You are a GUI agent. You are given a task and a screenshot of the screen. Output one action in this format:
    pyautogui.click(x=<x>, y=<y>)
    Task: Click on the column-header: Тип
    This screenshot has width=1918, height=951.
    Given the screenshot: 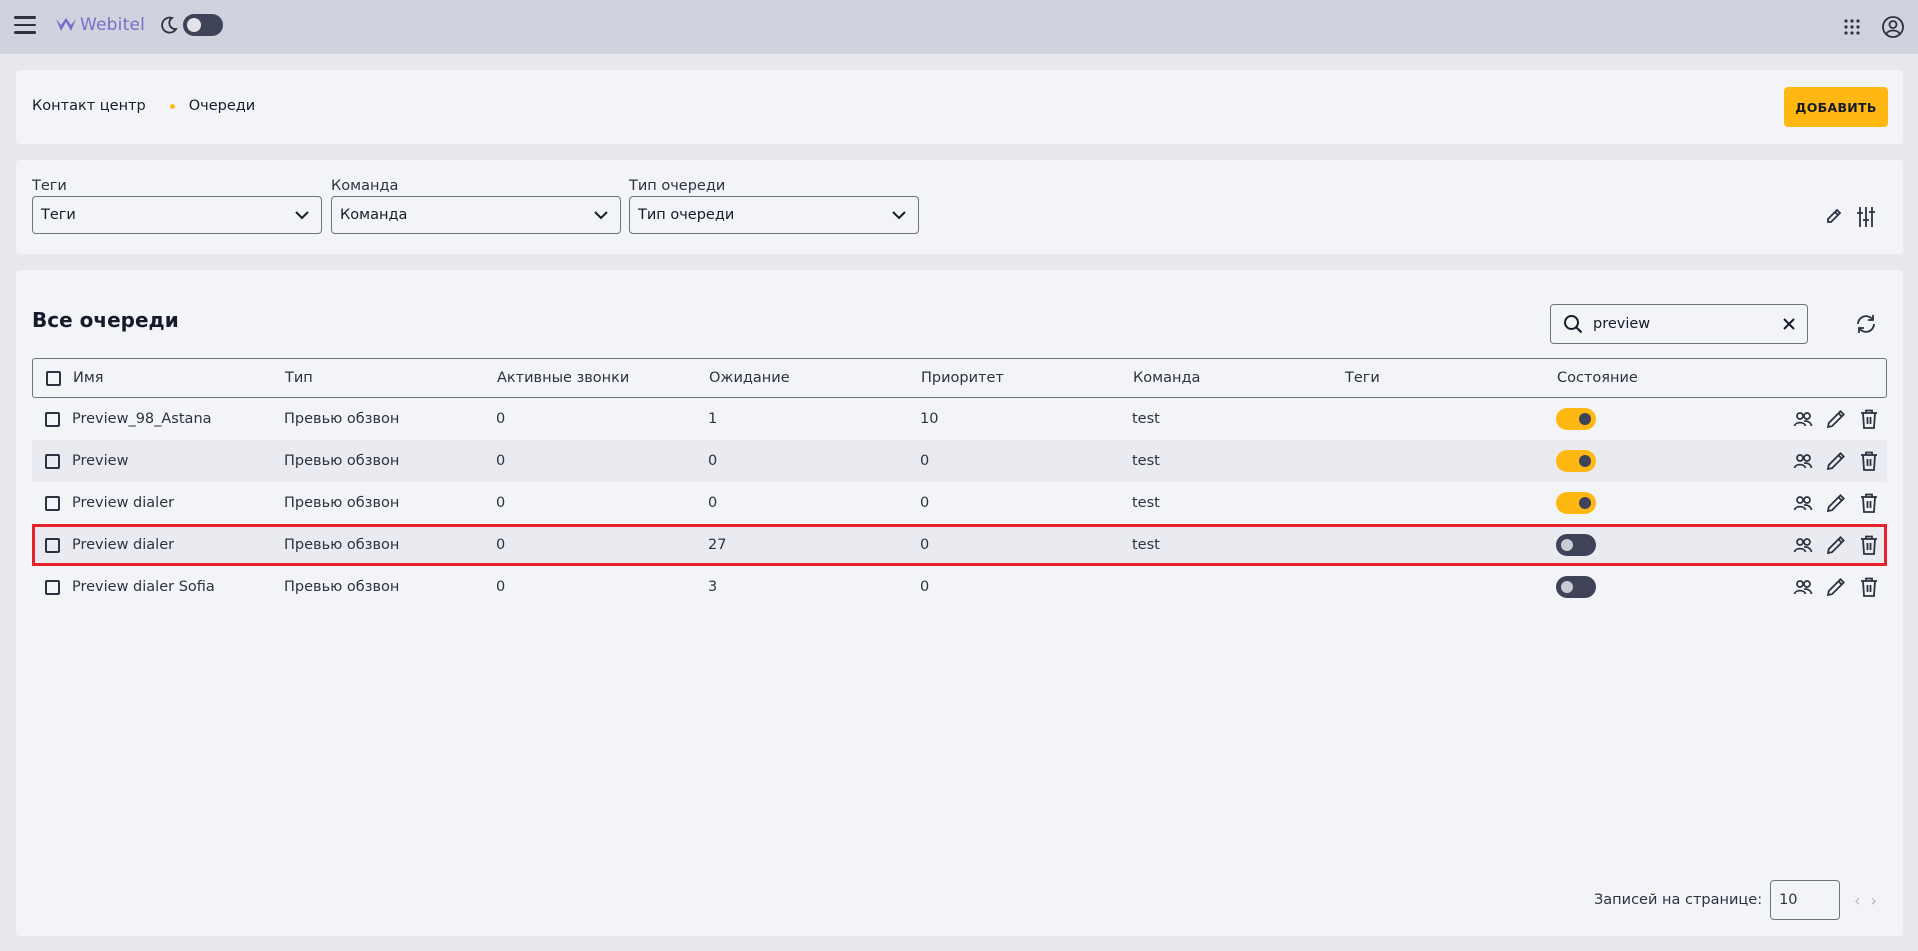 What is the action you would take?
    pyautogui.click(x=391, y=378)
    